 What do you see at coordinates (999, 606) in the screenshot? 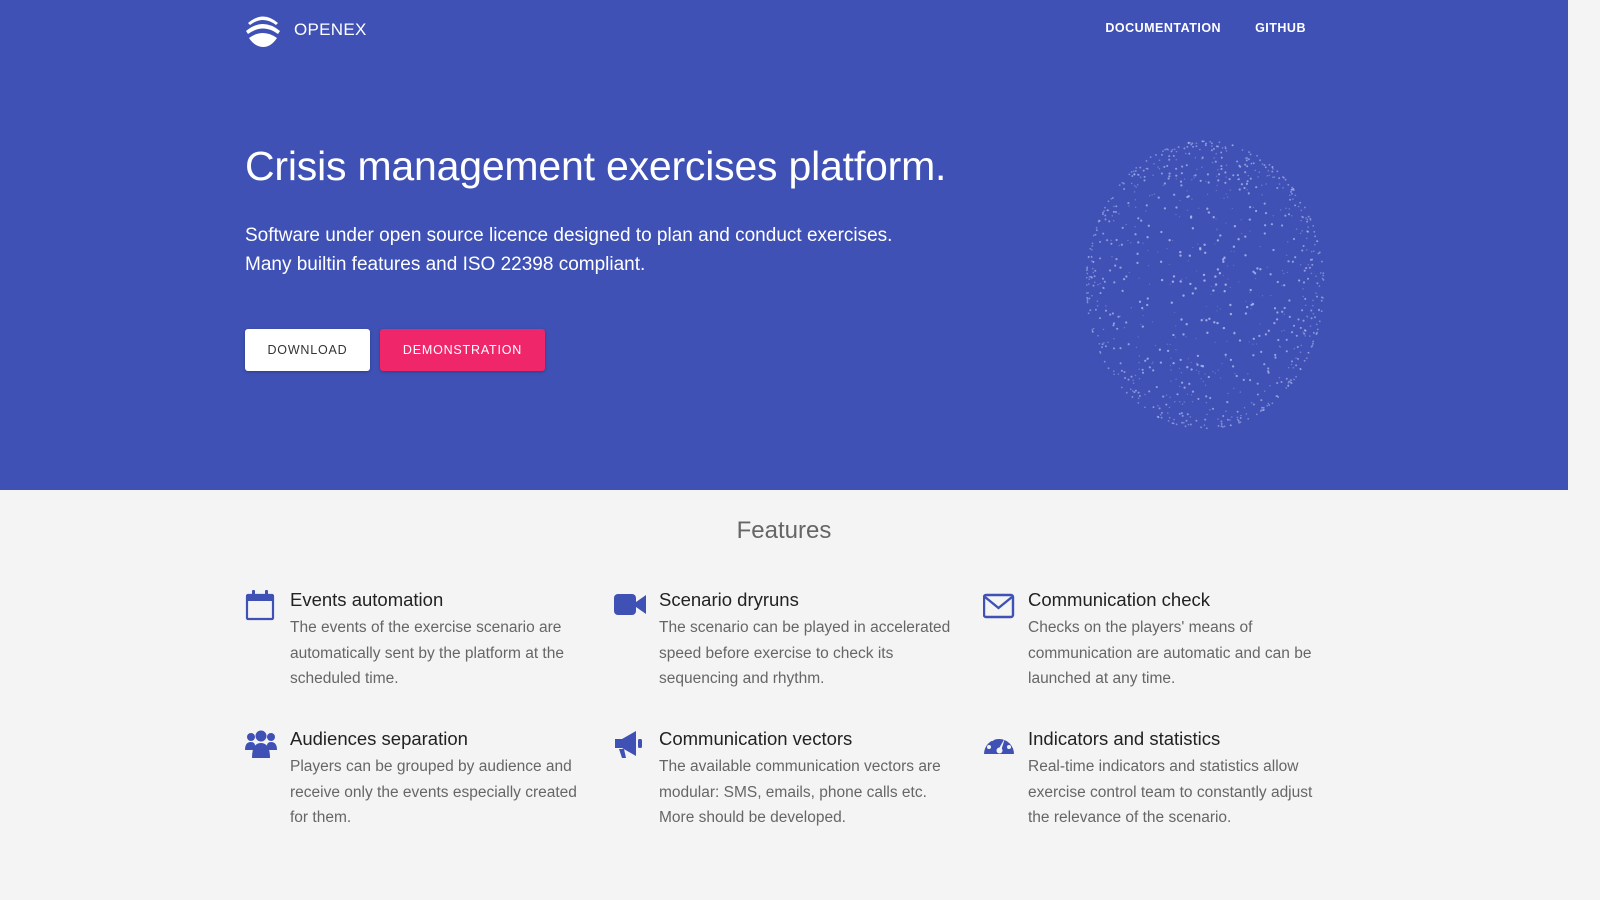
I see `envelope-icon` at bounding box center [999, 606].